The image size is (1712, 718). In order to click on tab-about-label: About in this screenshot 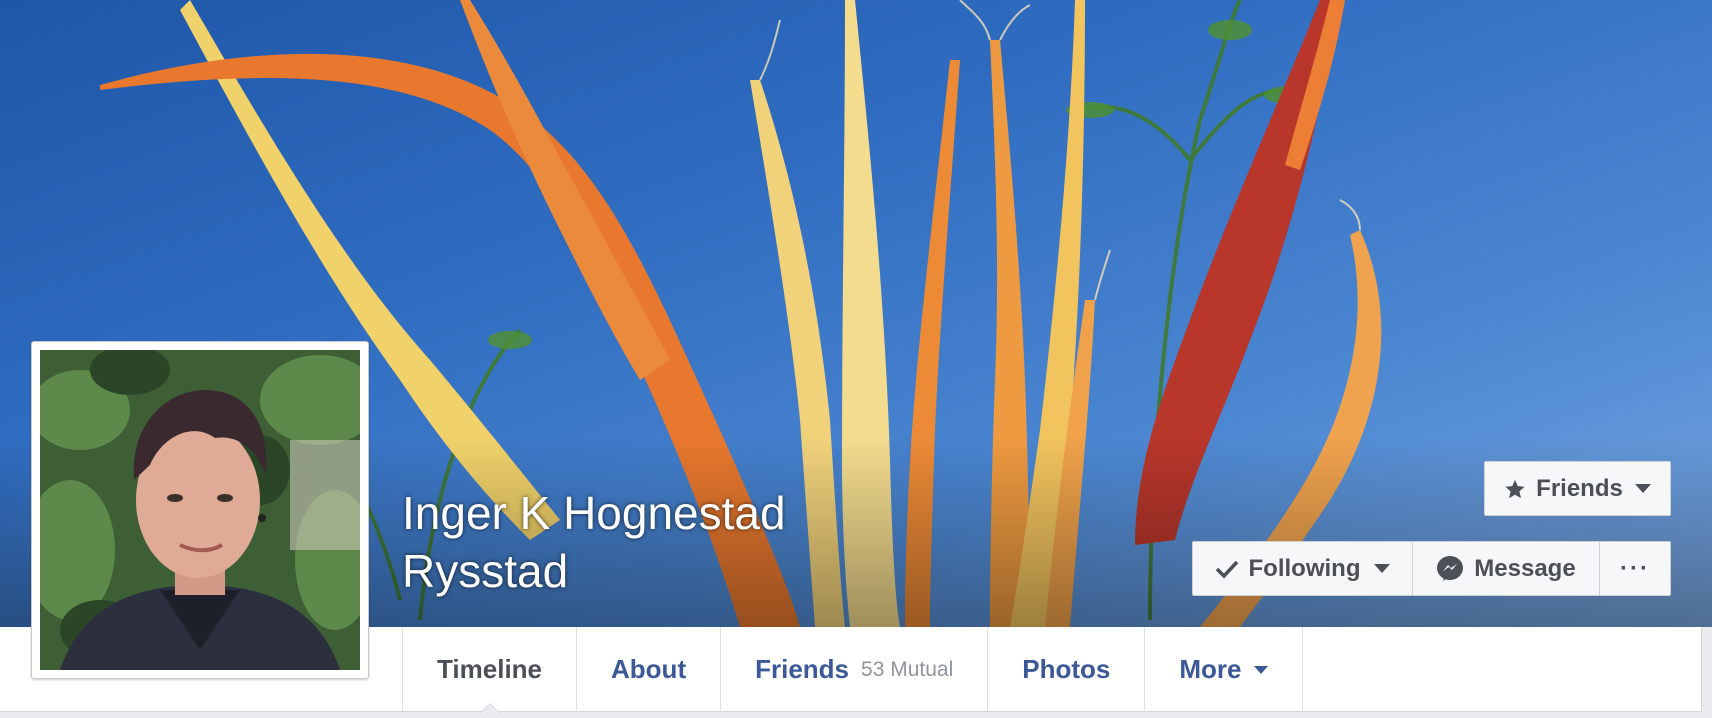, I will do `click(649, 669)`.